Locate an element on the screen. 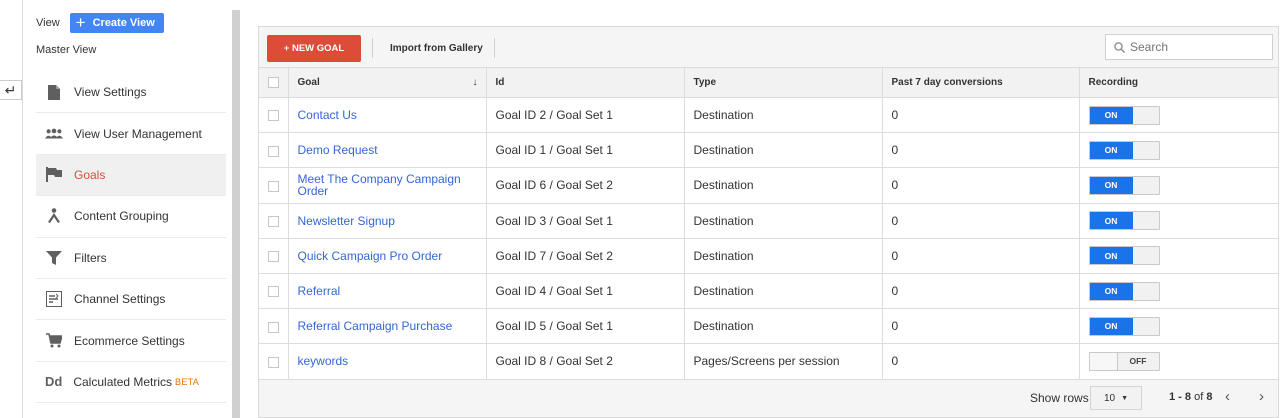 The image size is (1280, 418). new-goal-button: + NEW GOAL is located at coordinates (314, 48).